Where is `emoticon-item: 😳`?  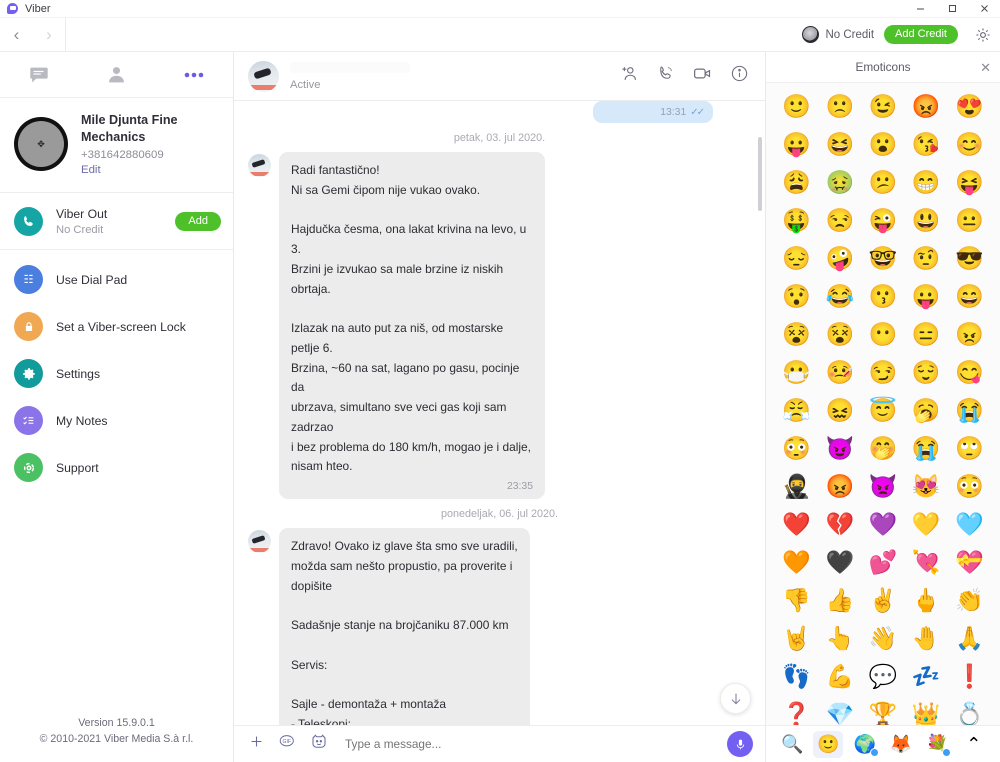 emoticon-item: 😳 is located at coordinates (969, 486).